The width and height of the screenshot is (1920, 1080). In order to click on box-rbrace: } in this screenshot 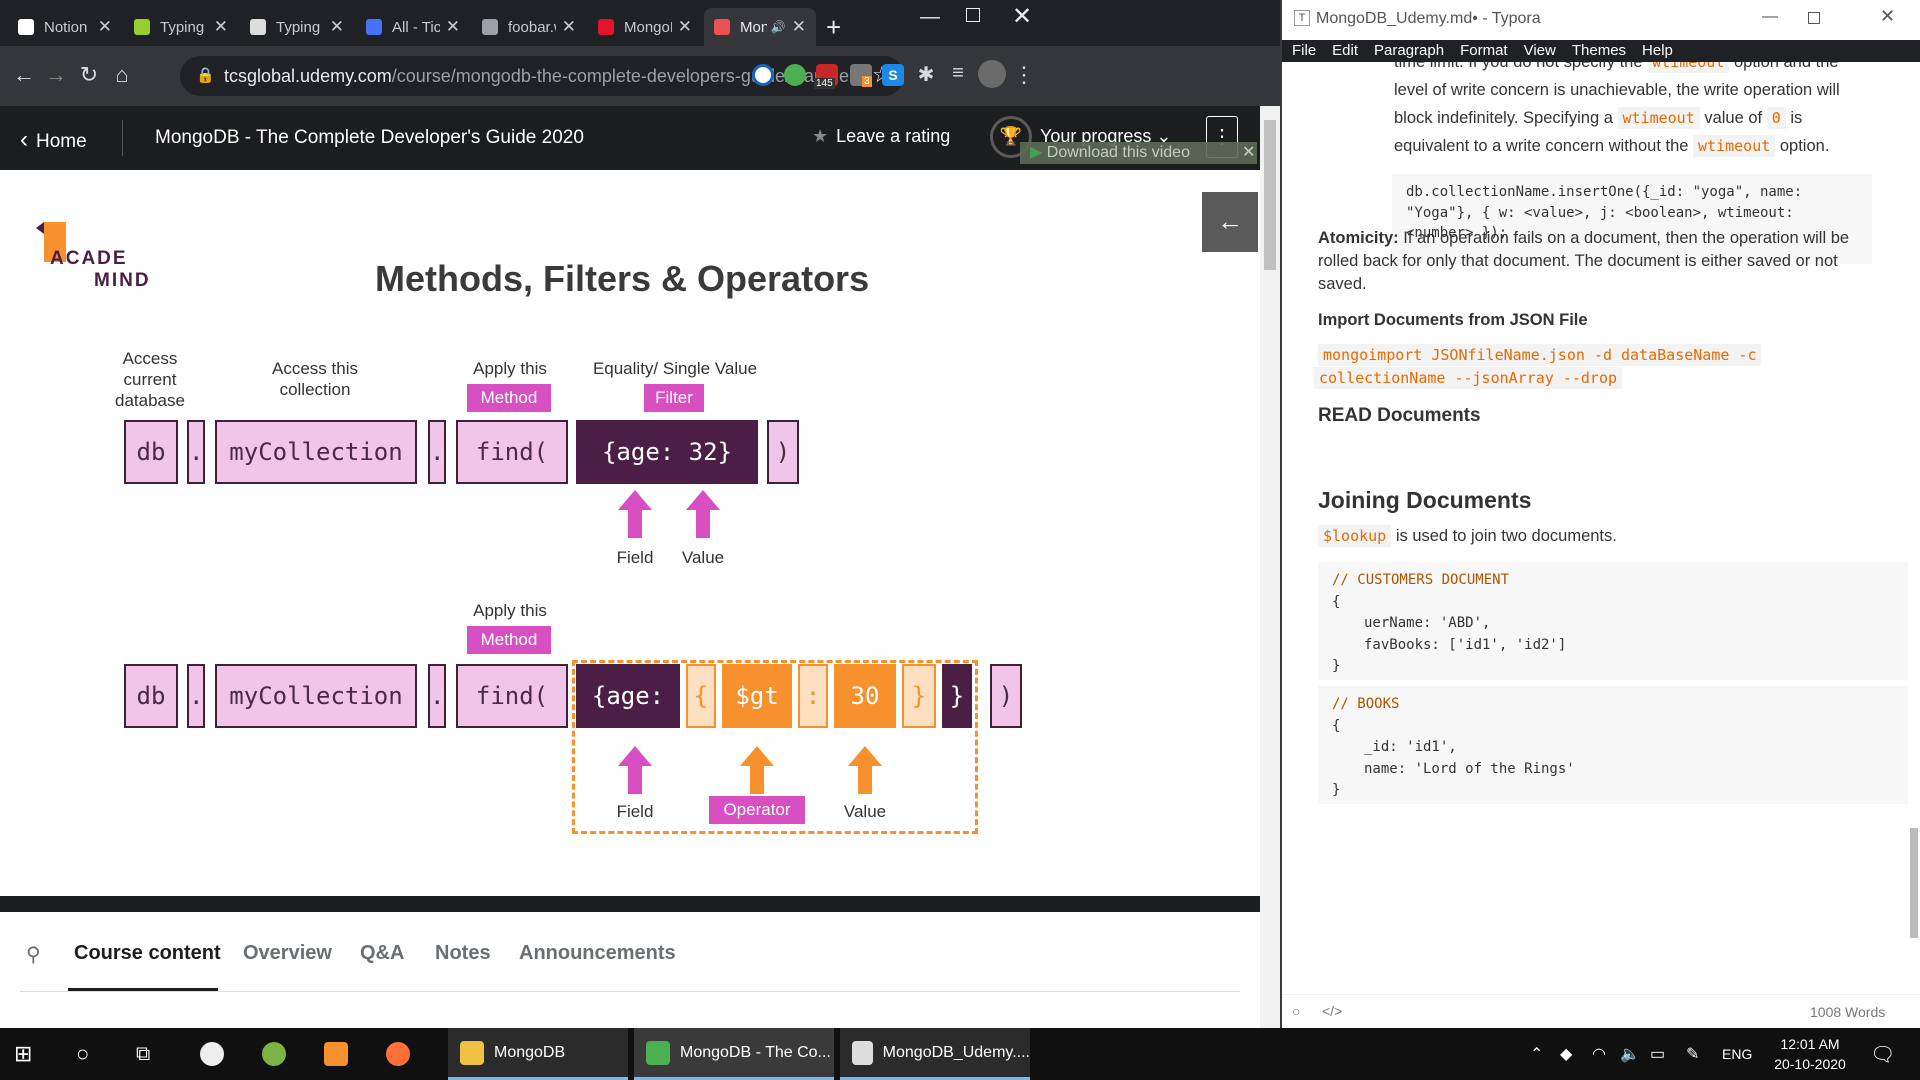, I will do `click(919, 696)`.